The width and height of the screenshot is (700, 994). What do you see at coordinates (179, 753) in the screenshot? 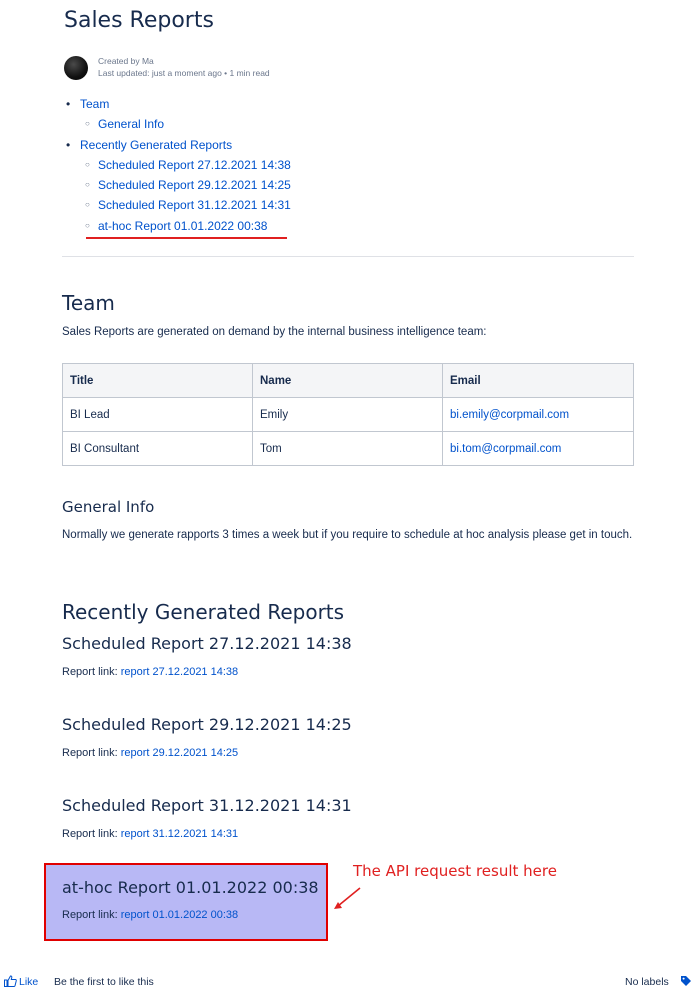
I see `report-link: report 29.12.2021 14:25` at bounding box center [179, 753].